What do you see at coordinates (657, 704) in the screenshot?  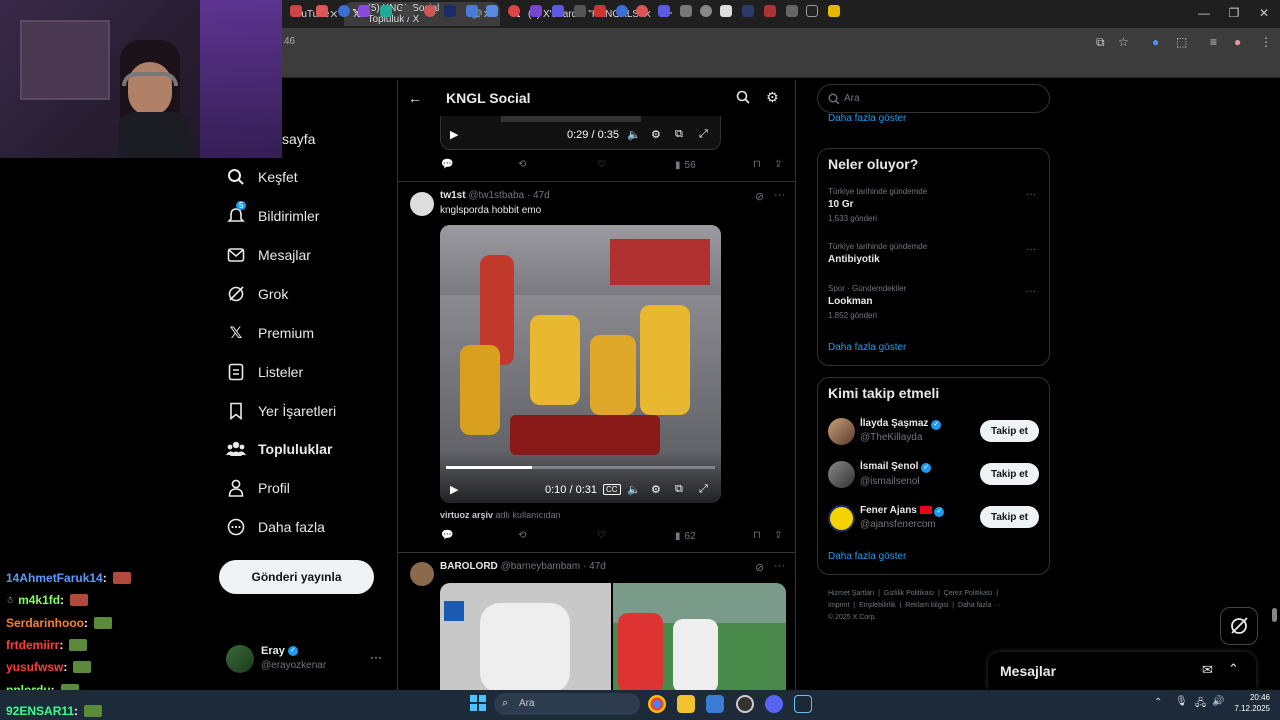 I see `chrome-icon` at bounding box center [657, 704].